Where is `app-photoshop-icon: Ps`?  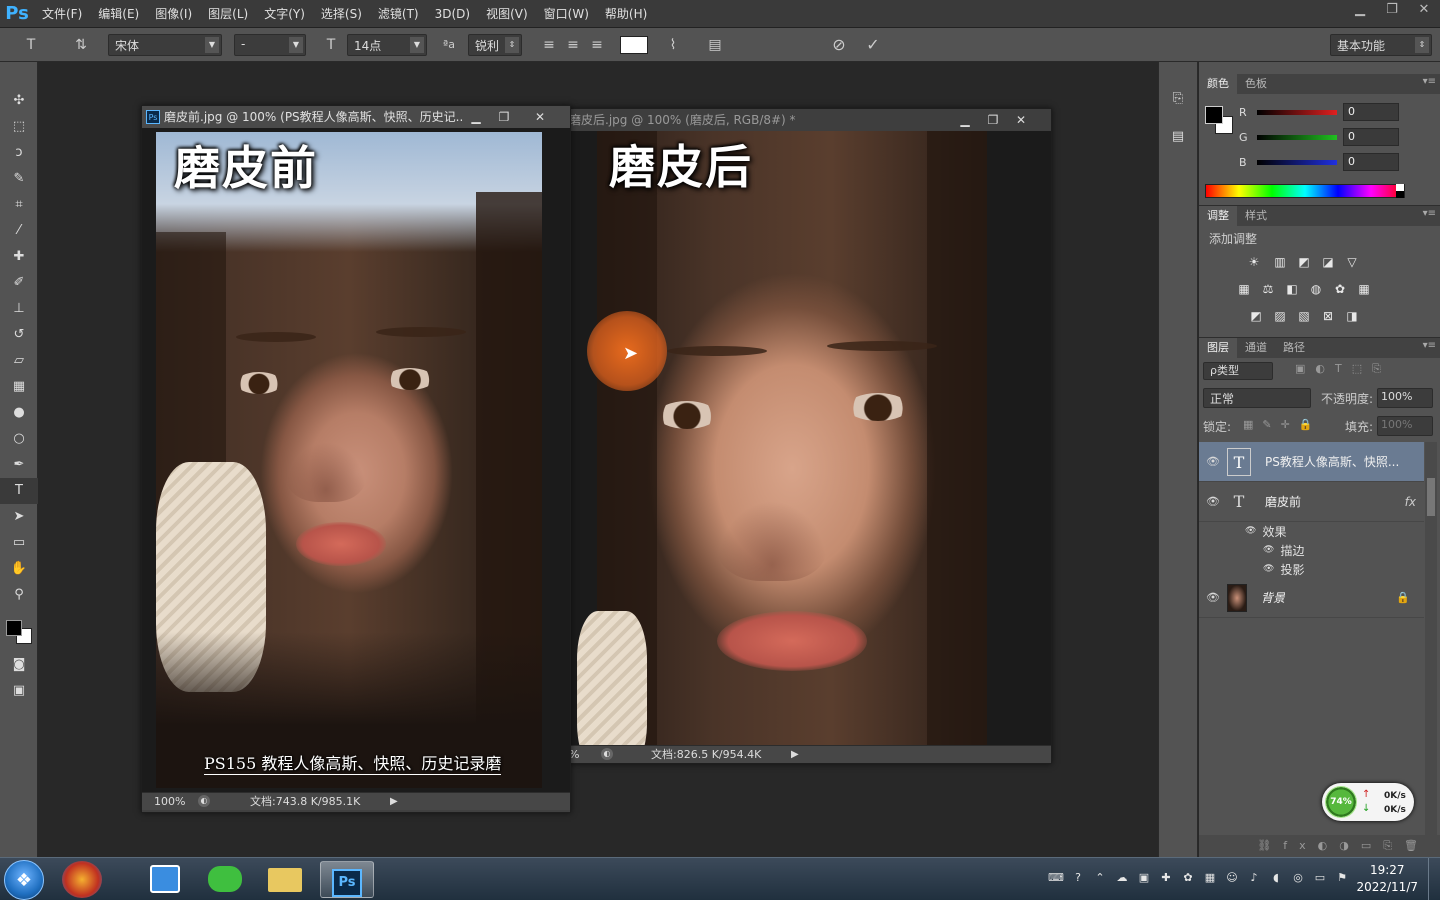
app-photoshop-icon: Ps is located at coordinates (347, 879).